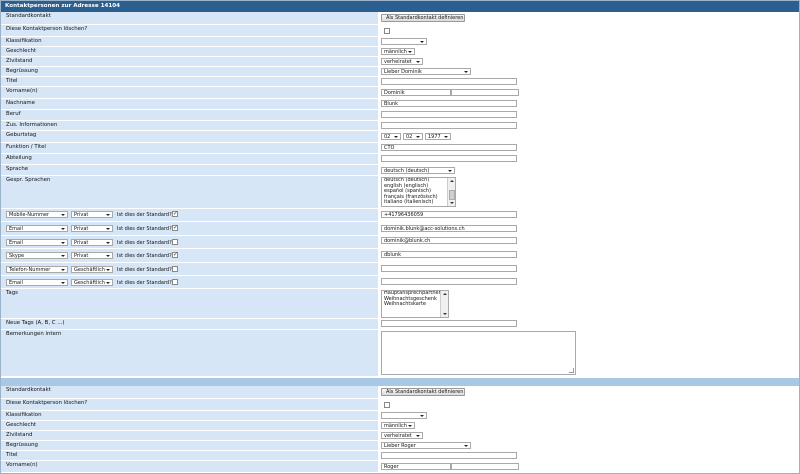 This screenshot has width=800, height=474. Describe the element at coordinates (571, 370) in the screenshot. I see `resize-grip-icon` at that location.